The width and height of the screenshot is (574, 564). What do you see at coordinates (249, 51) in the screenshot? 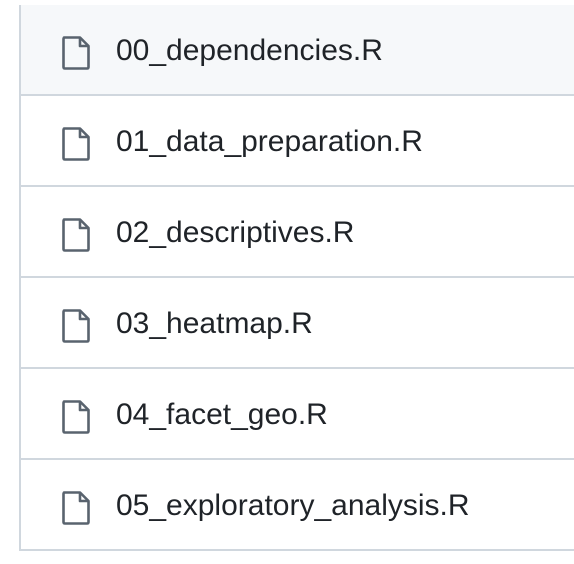
I see `file-link: 00_dependencies.R` at bounding box center [249, 51].